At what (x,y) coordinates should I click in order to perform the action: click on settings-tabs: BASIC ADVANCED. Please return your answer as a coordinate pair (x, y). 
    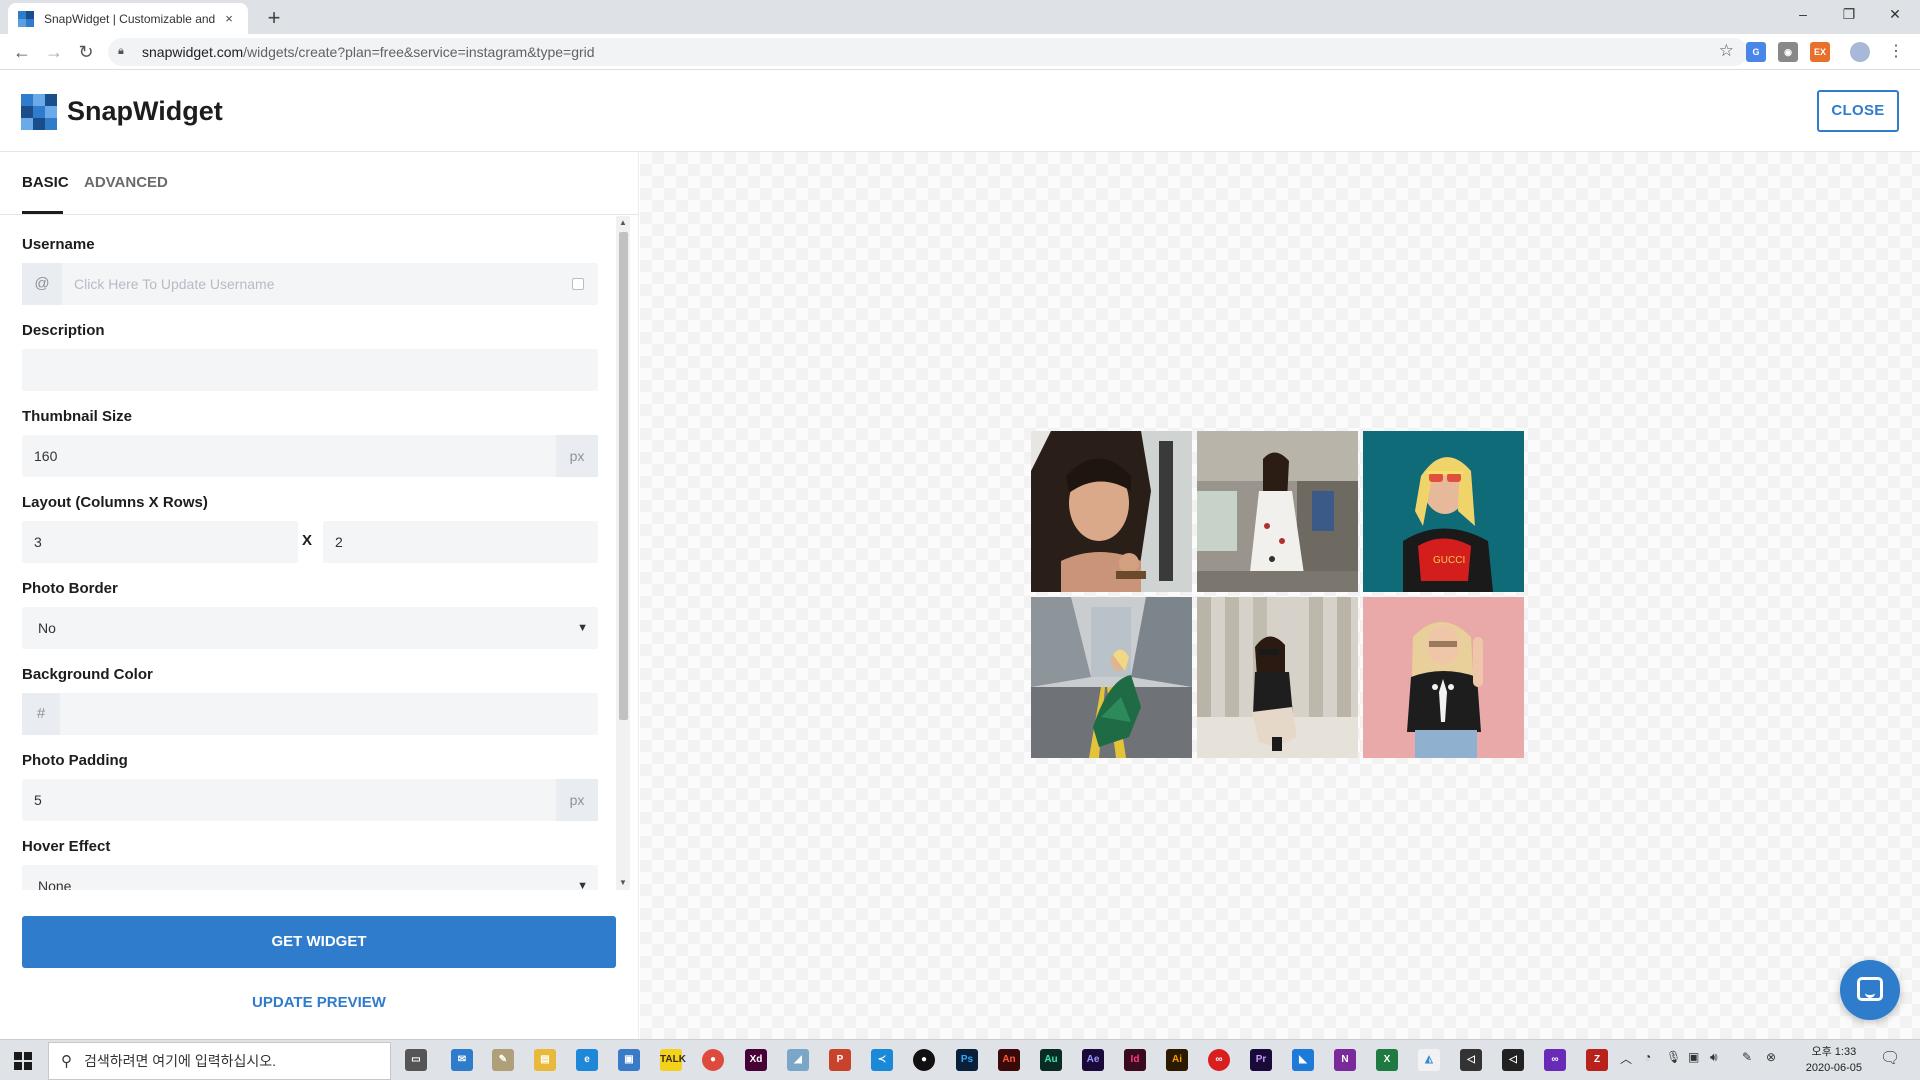
    Looking at the image, I should click on (319, 183).